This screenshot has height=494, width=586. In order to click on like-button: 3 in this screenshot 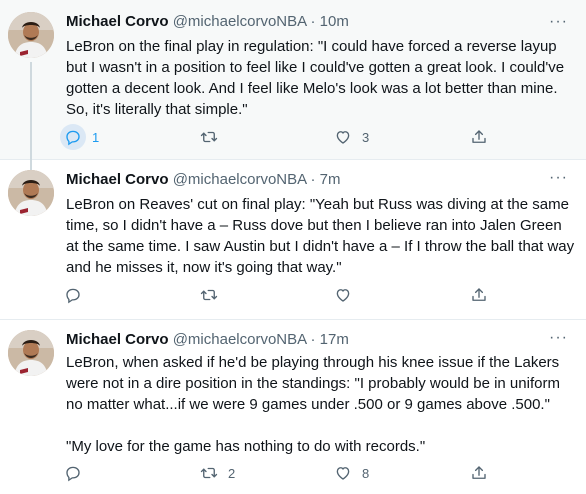, I will do `click(349, 137)`.